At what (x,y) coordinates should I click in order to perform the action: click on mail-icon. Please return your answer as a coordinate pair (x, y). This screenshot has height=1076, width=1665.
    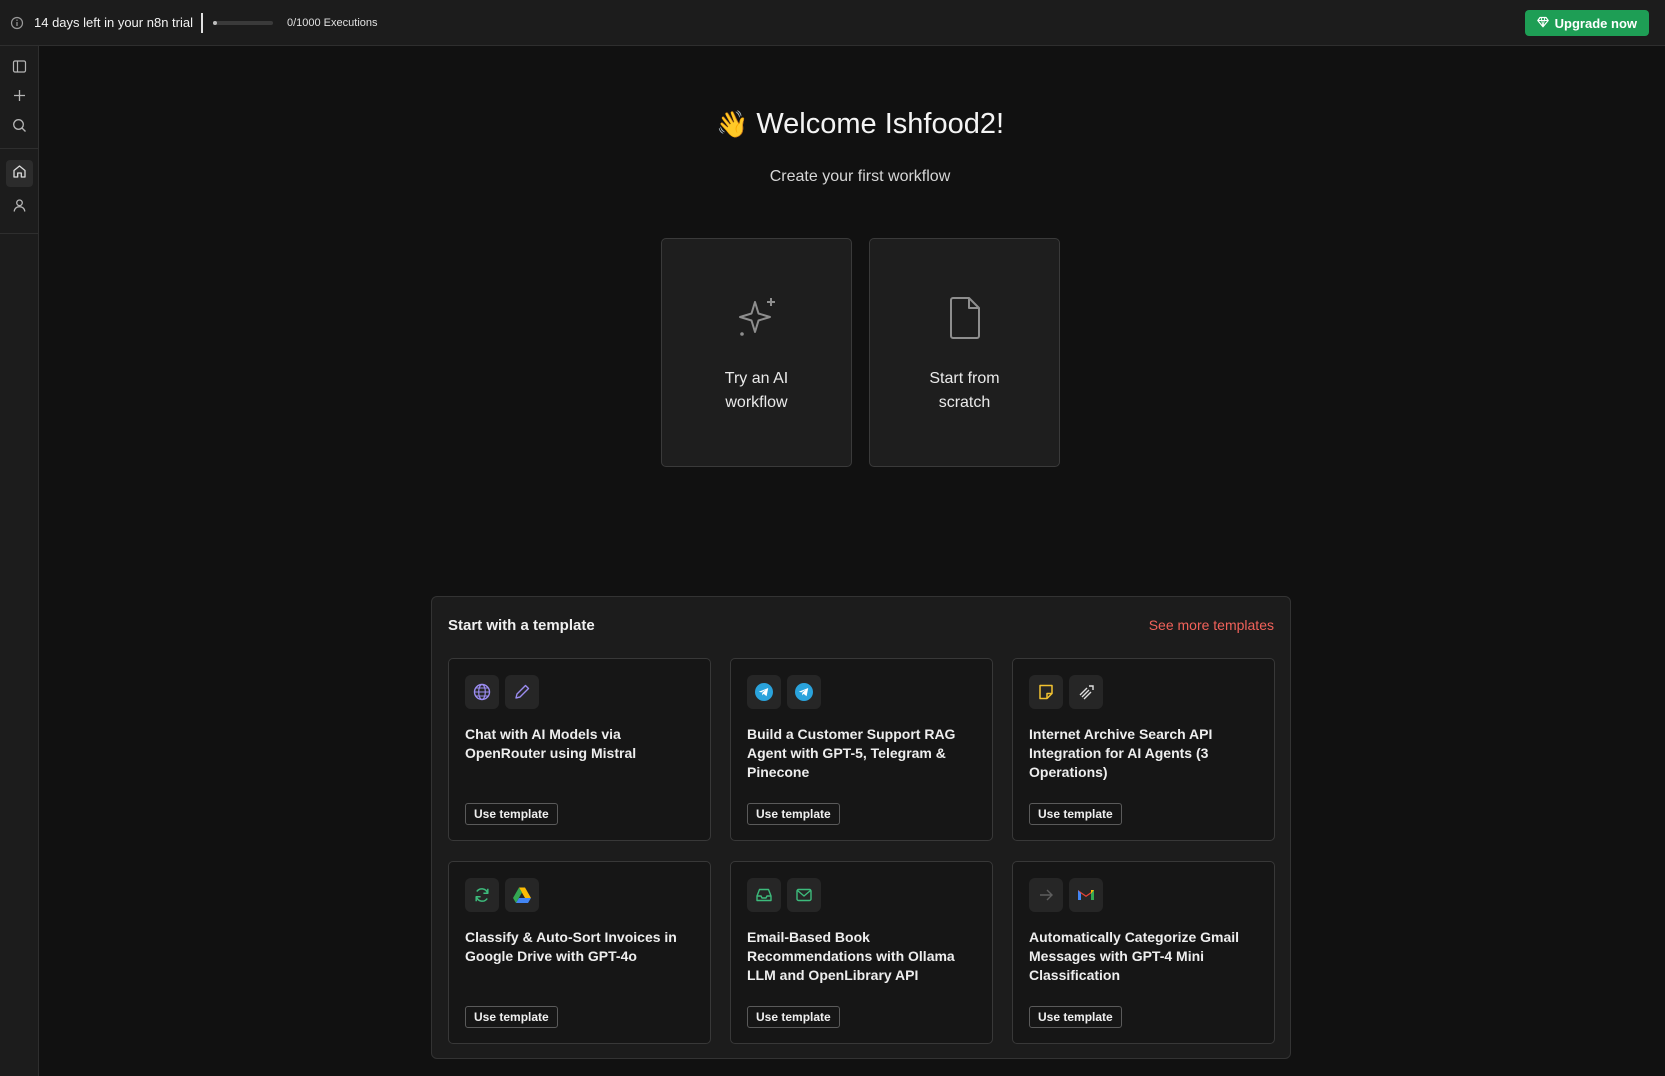
    Looking at the image, I should click on (804, 895).